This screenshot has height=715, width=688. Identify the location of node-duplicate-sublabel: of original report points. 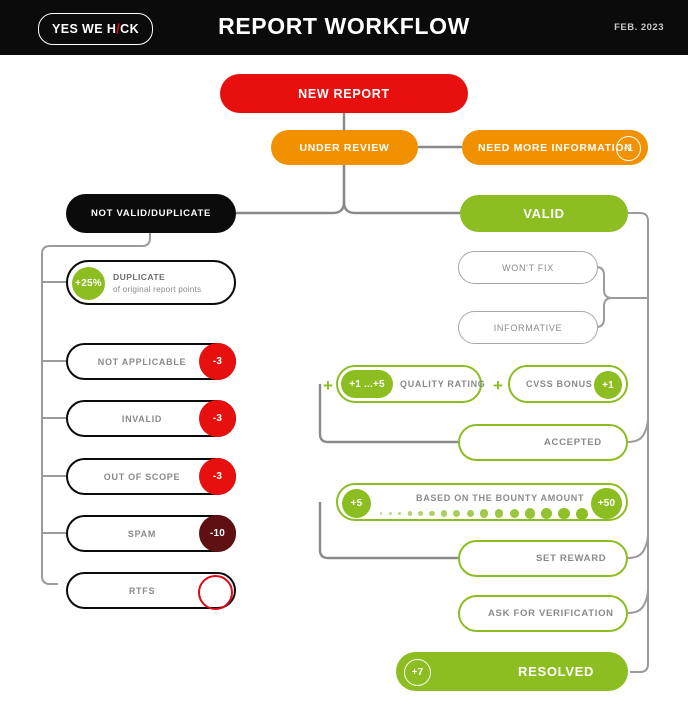
(157, 289).